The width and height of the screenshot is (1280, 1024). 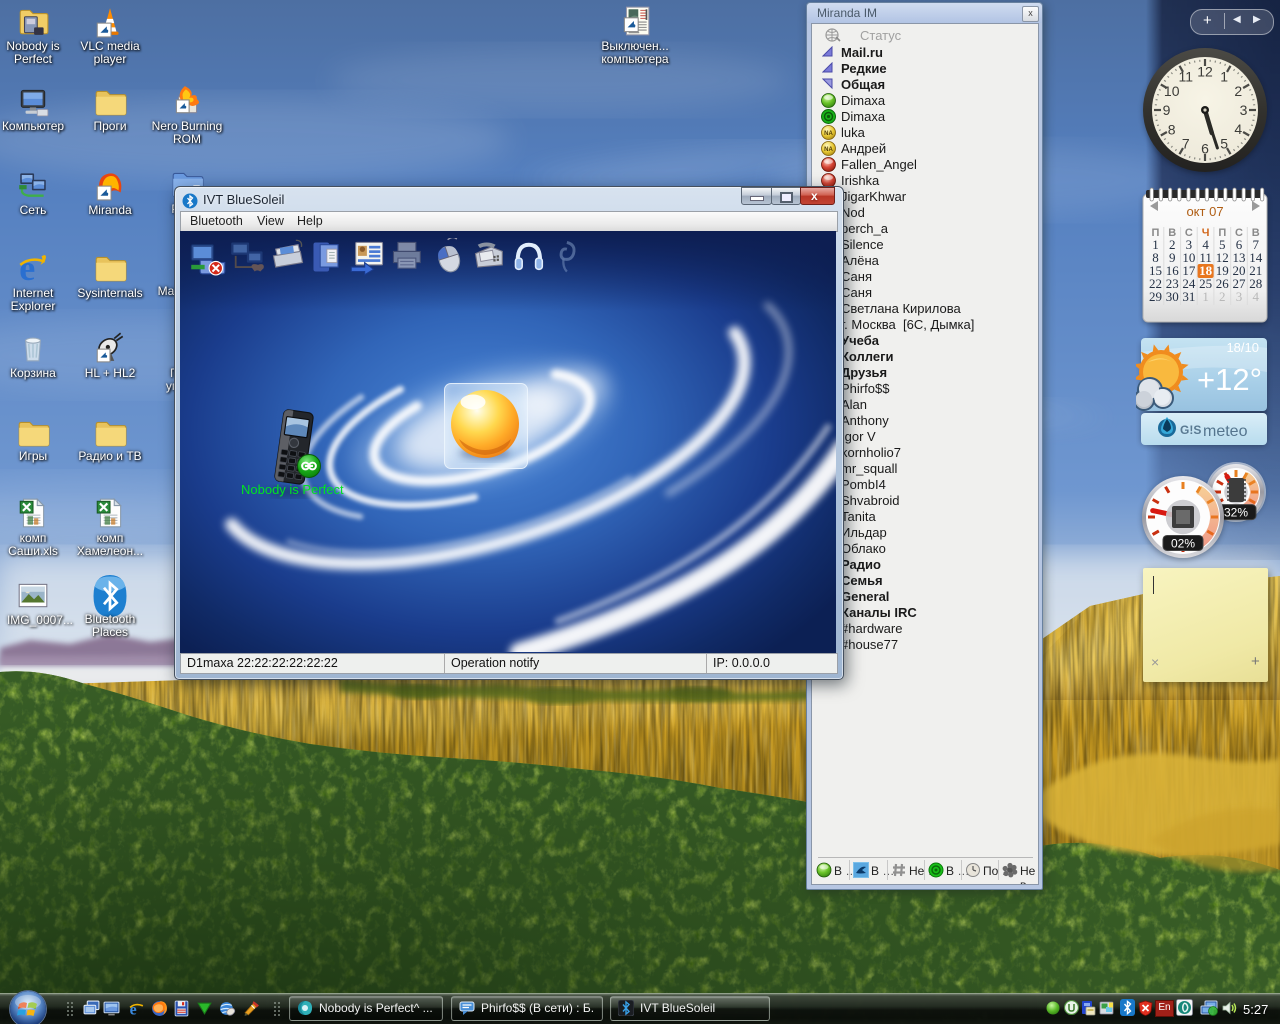 What do you see at coordinates (1224, 143) in the screenshot?
I see `svg-text: 5` at bounding box center [1224, 143].